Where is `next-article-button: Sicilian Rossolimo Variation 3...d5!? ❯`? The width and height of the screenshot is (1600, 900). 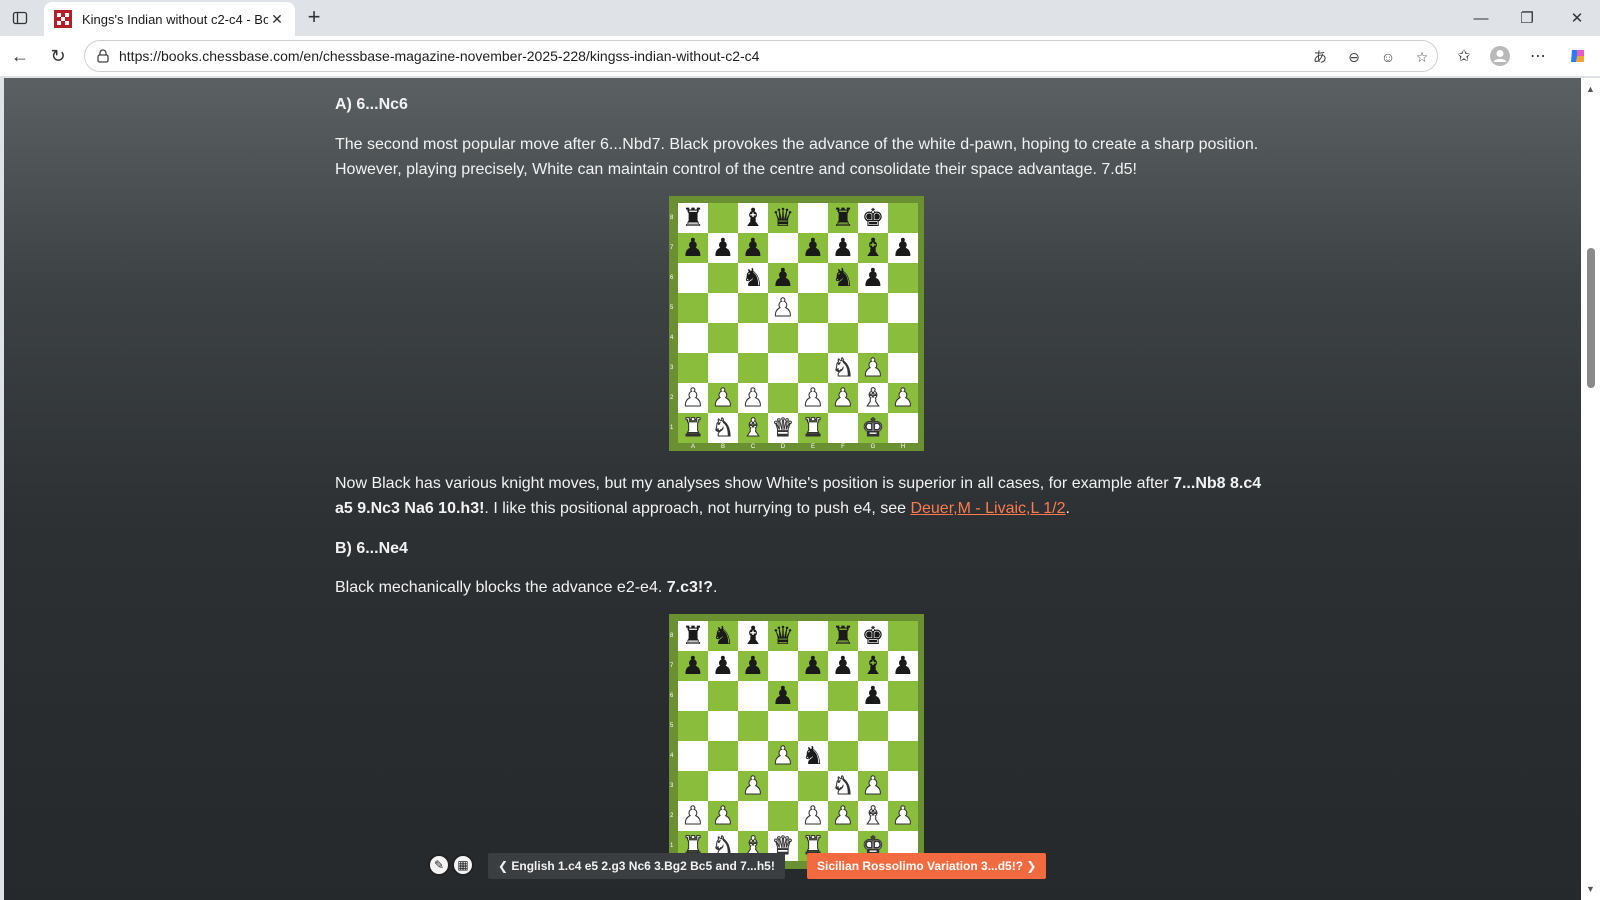 next-article-button: Sicilian Rossolimo Variation 3...d5!? ❯ is located at coordinates (927, 866).